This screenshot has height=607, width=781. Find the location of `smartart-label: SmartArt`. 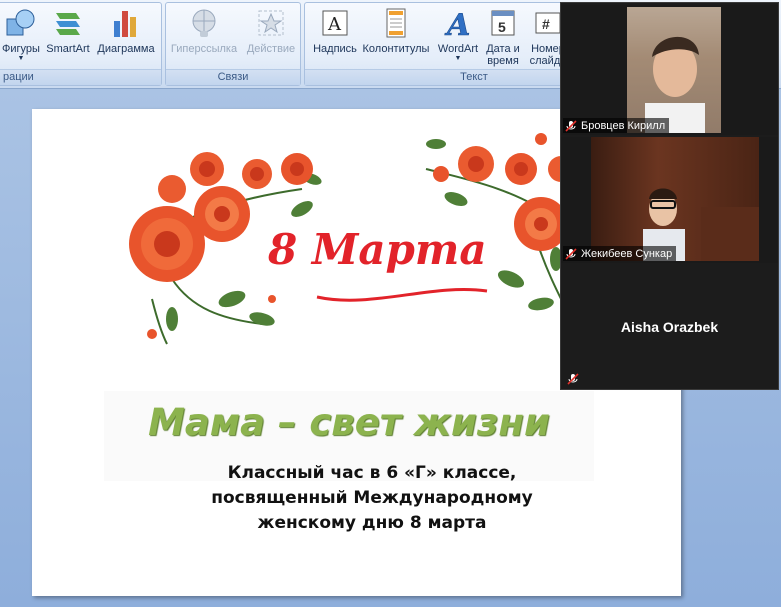

smartart-label: SmartArt is located at coordinates (68, 49).